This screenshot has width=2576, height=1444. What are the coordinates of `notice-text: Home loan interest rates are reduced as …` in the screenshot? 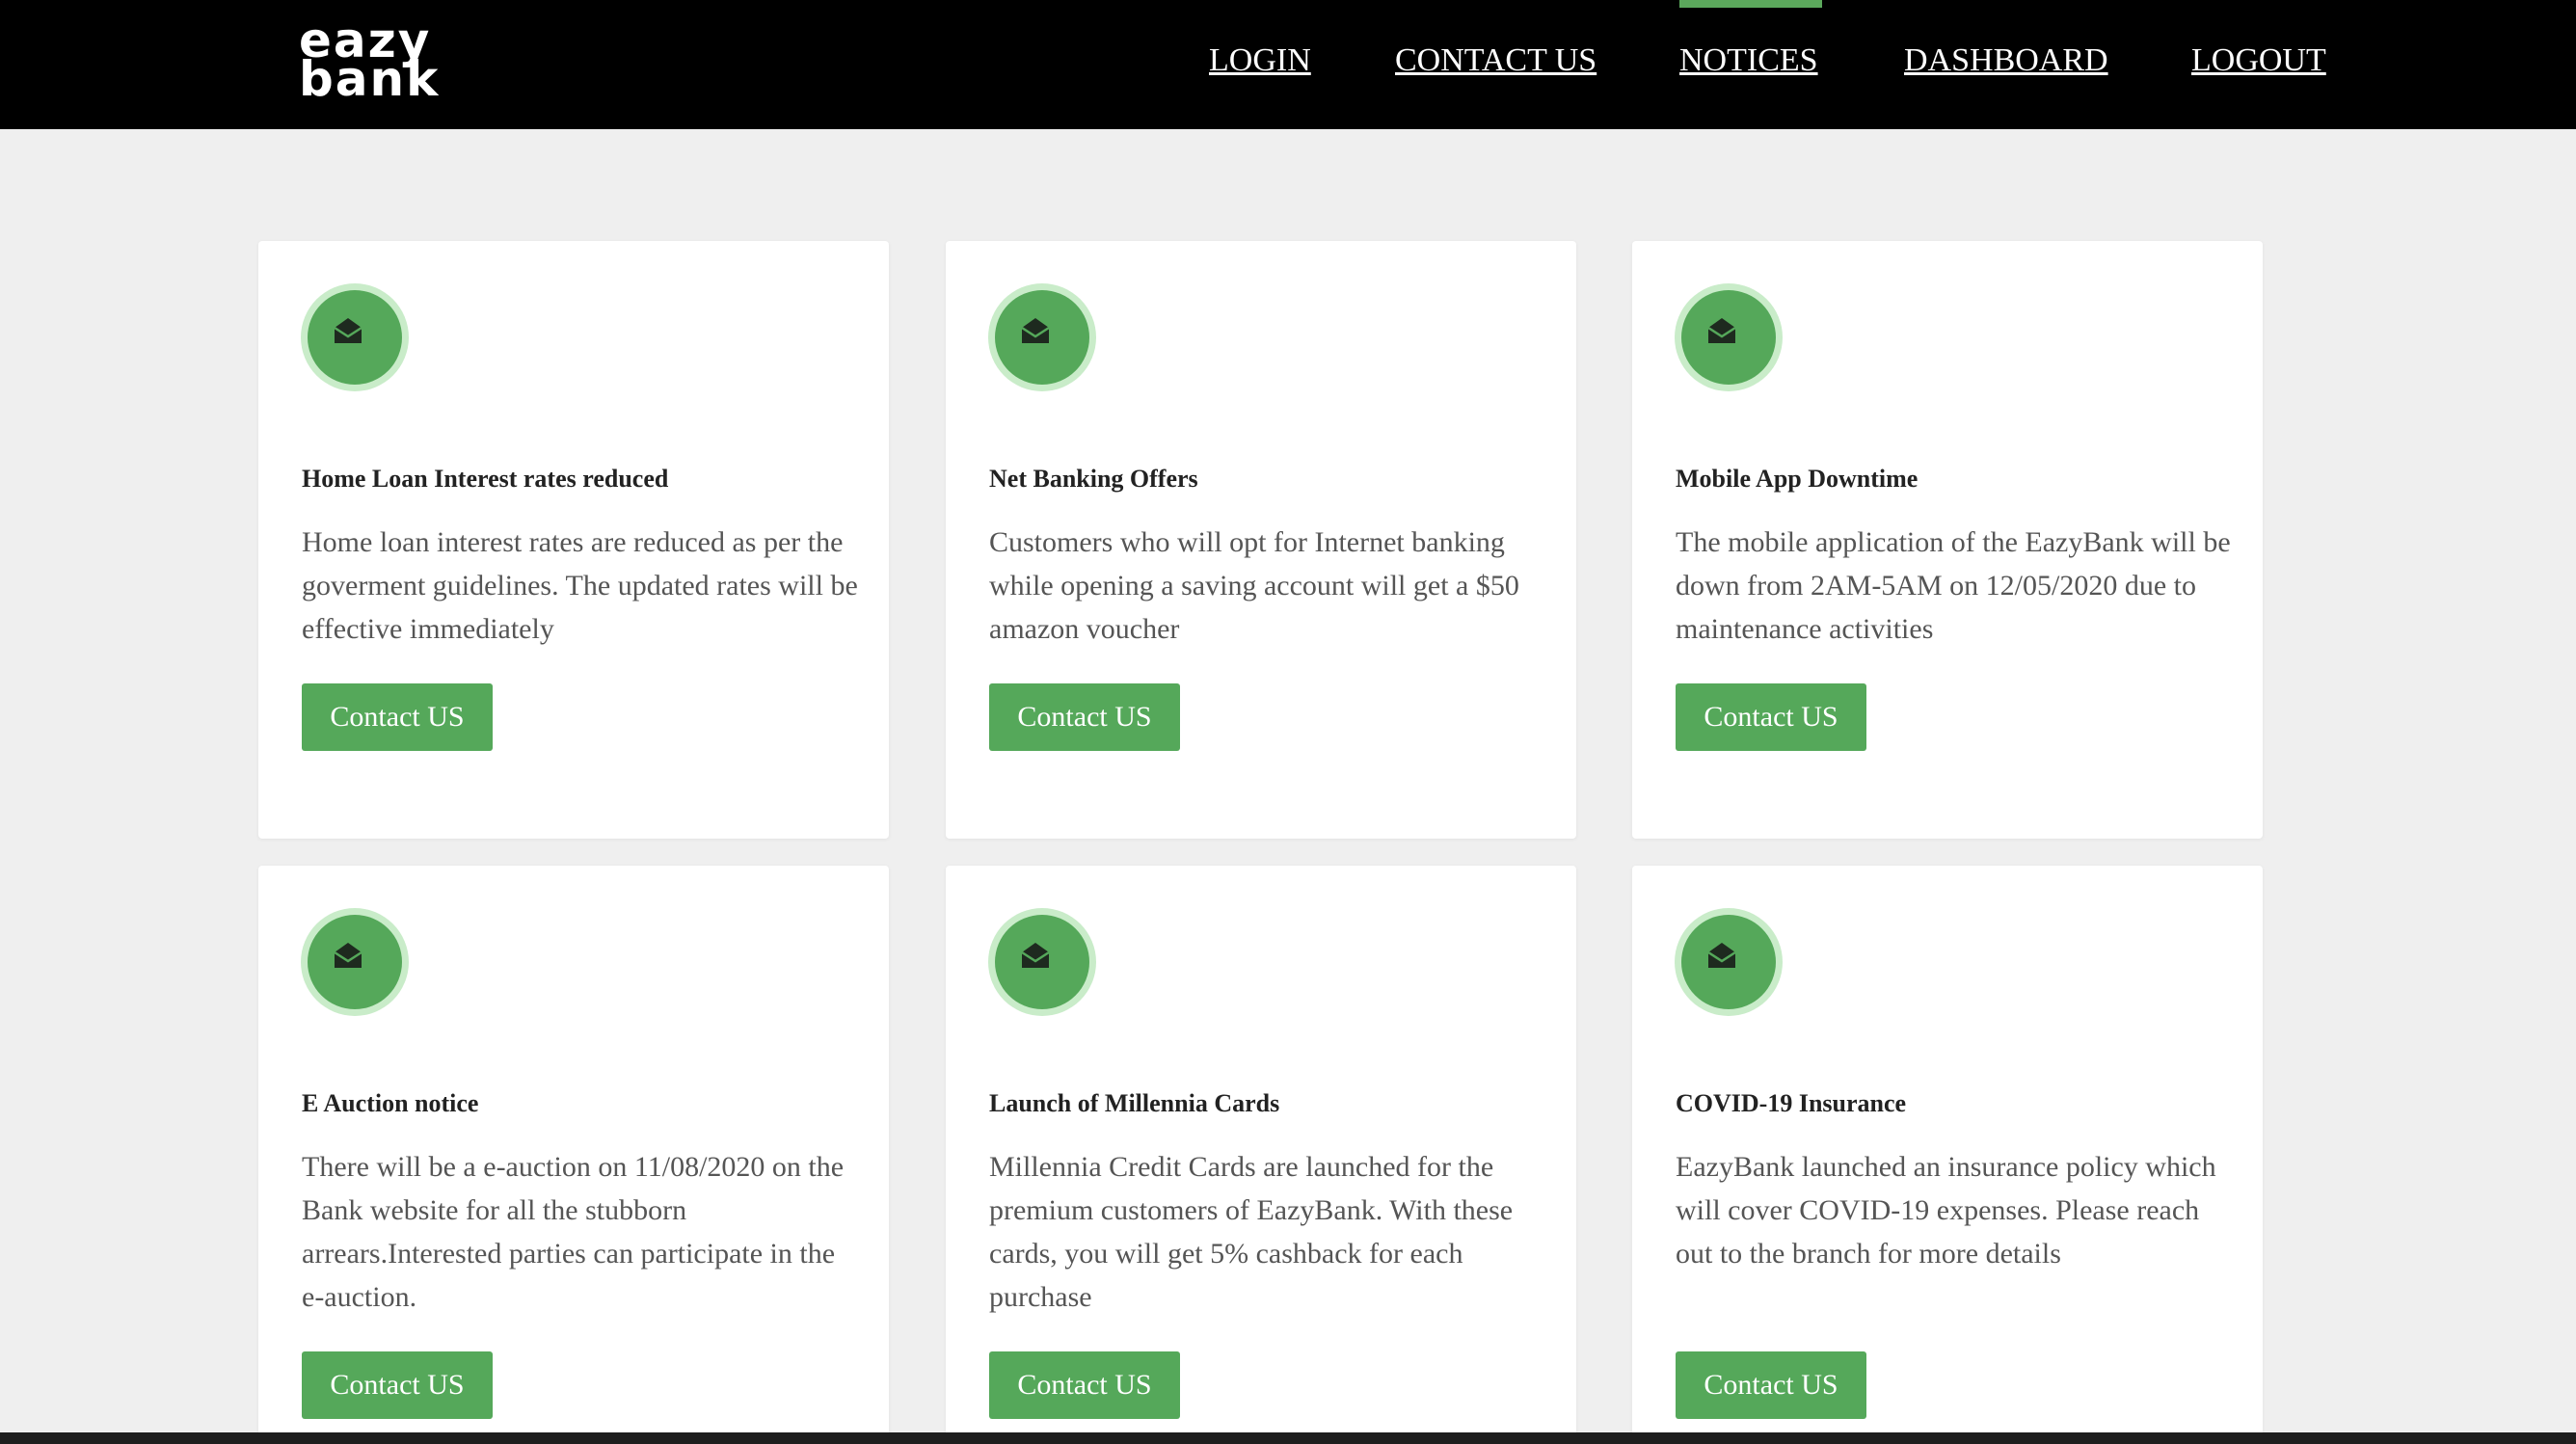 It's located at (580, 585).